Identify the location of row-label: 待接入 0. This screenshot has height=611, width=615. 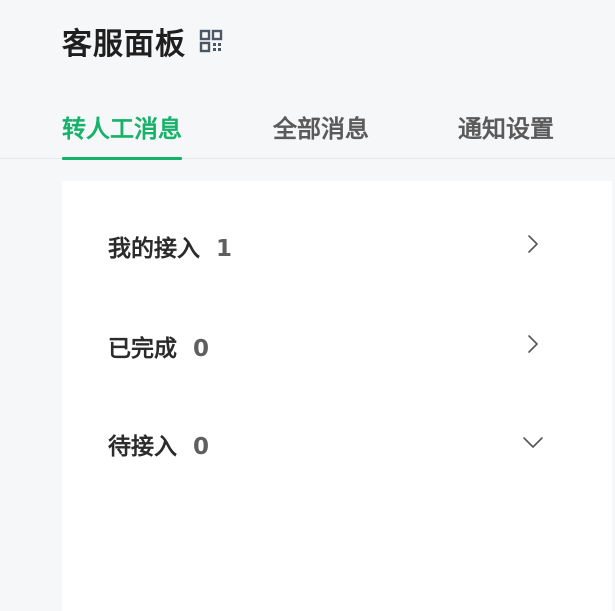
(158, 444).